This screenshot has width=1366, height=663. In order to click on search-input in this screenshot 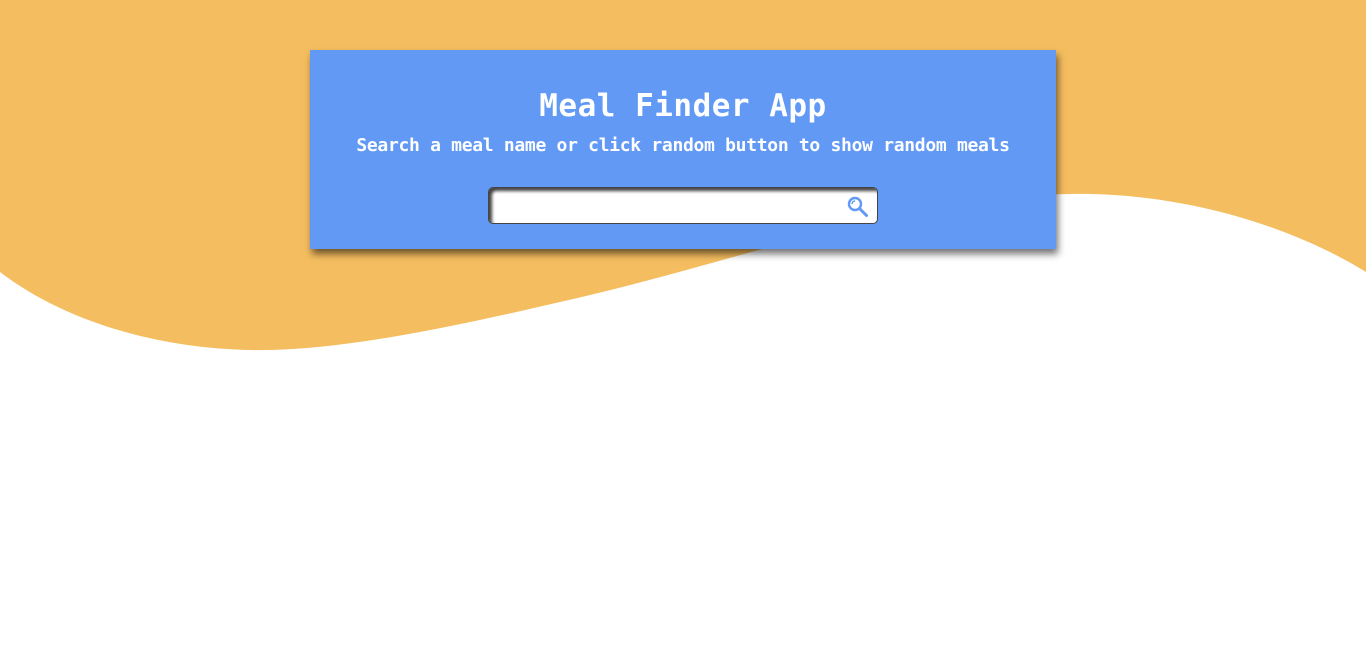, I will do `click(664, 206)`.